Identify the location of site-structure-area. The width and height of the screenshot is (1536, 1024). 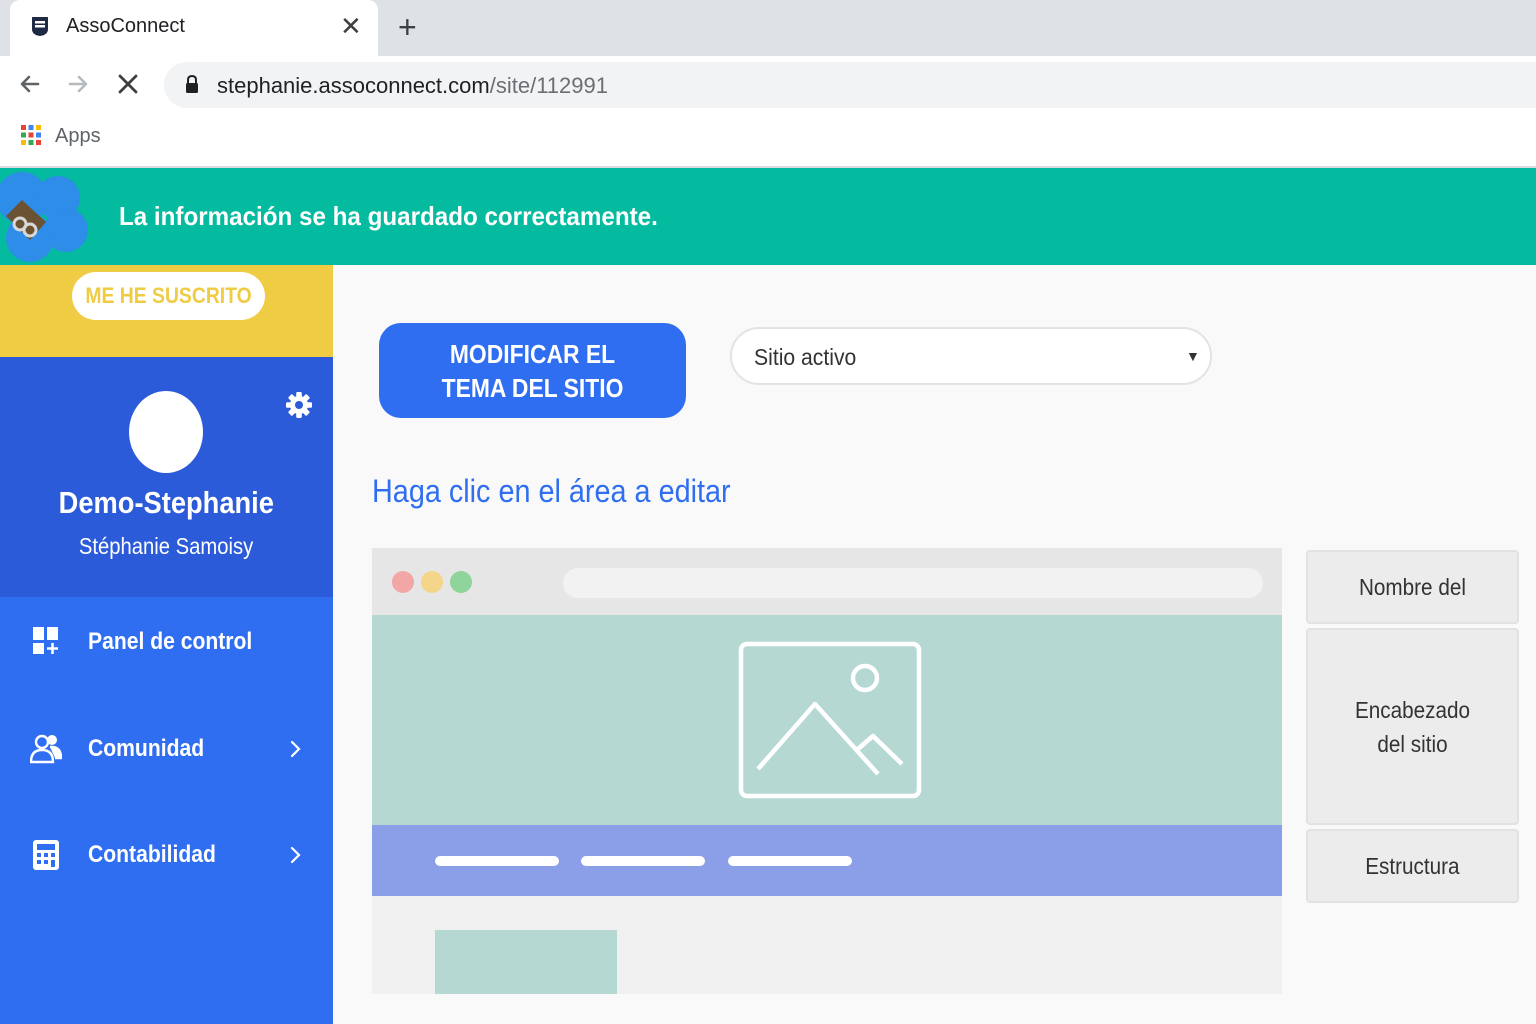
(827, 860).